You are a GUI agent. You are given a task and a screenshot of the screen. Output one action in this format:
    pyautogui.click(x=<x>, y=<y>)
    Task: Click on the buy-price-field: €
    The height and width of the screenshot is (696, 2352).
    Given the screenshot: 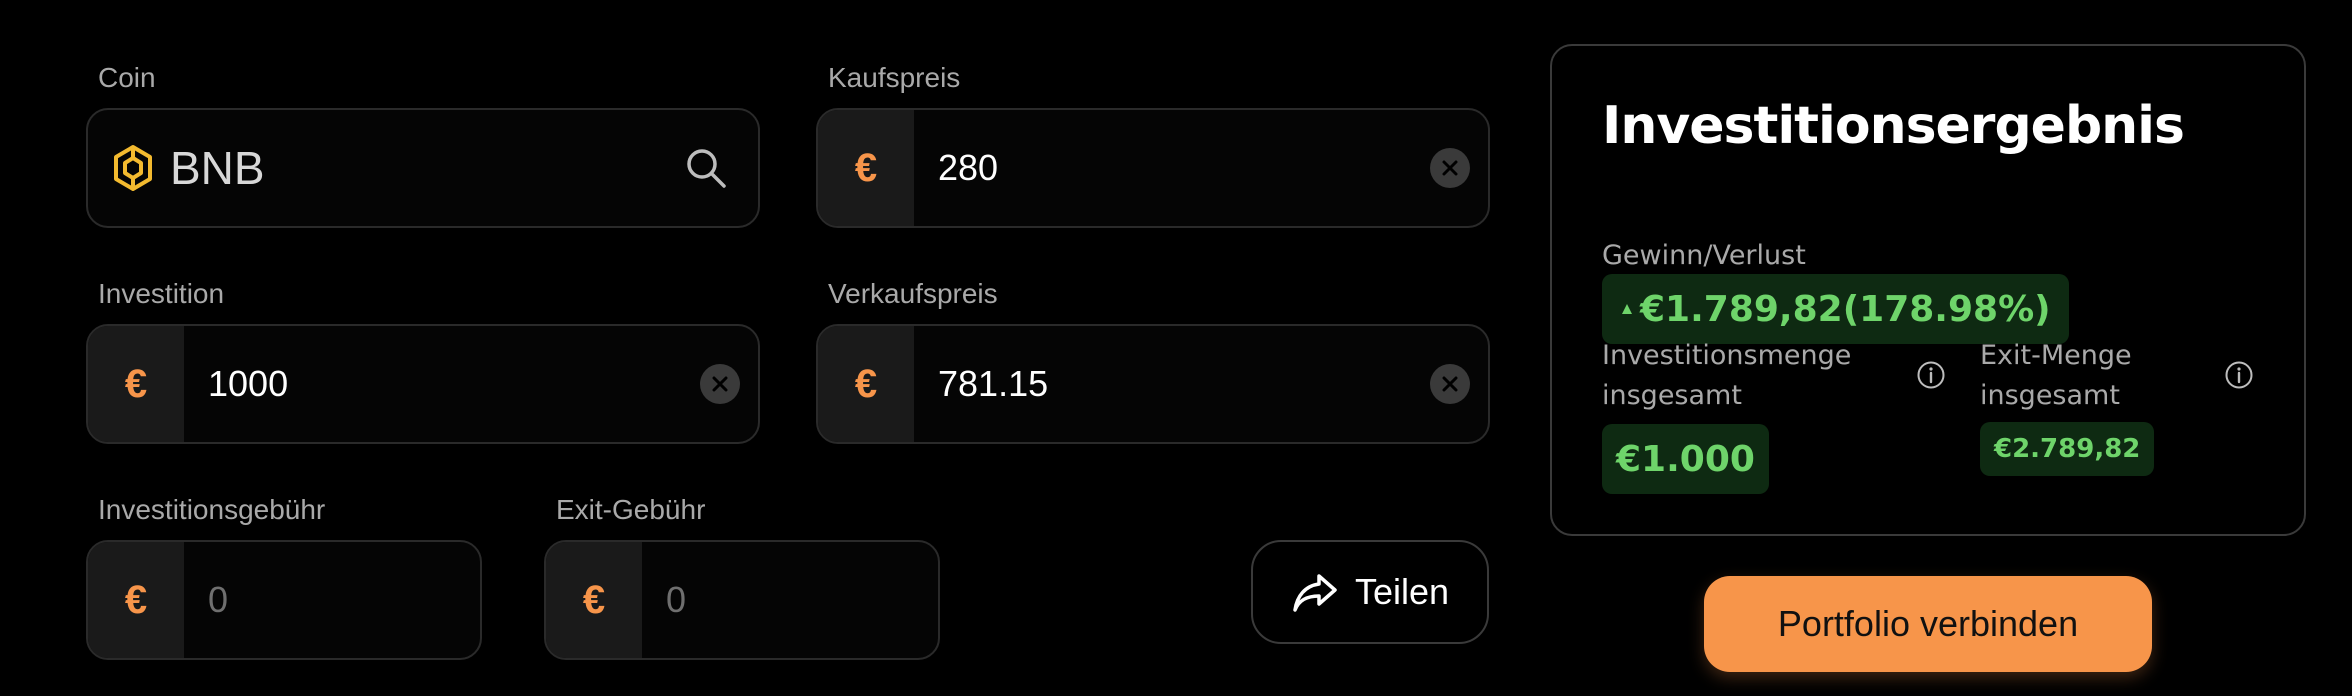 What is the action you would take?
    pyautogui.click(x=1153, y=168)
    